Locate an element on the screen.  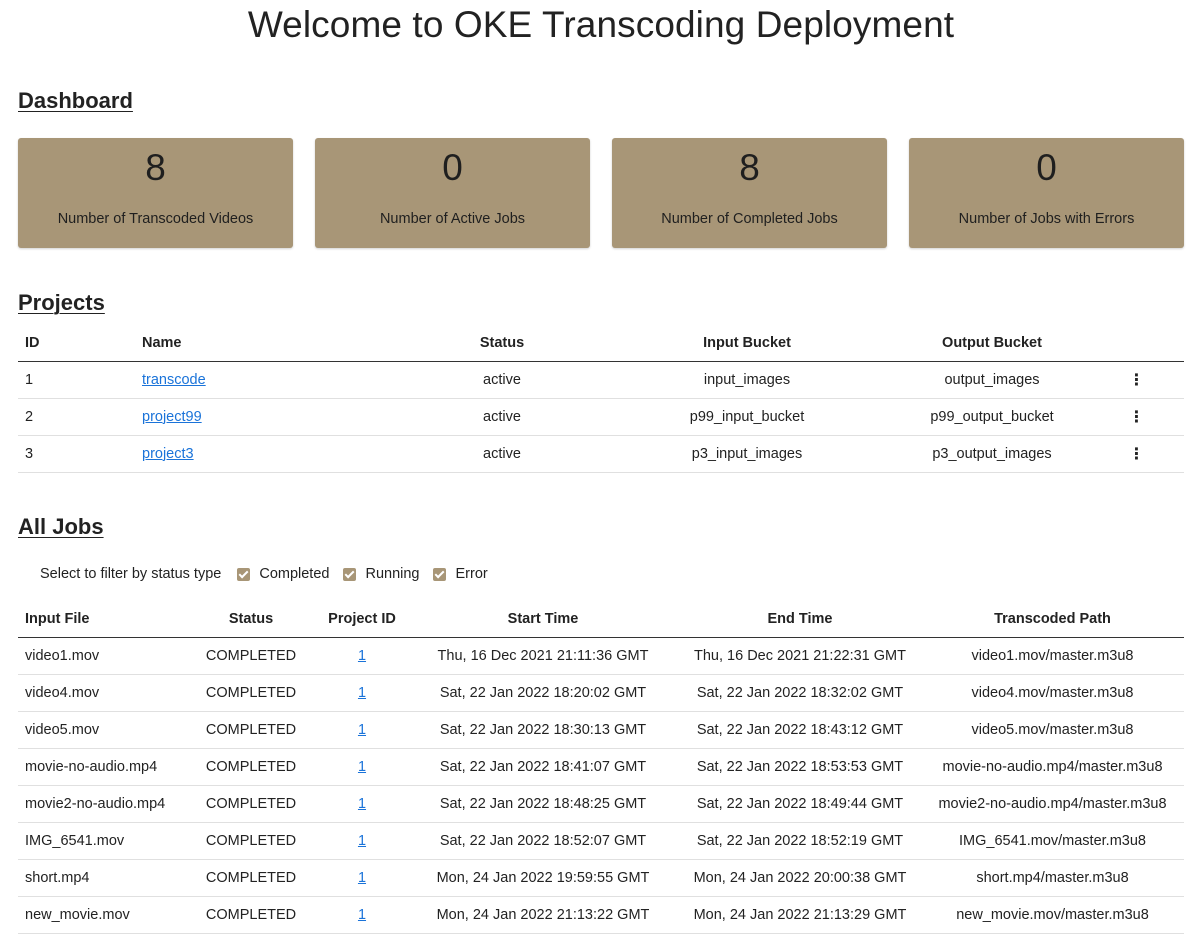
project-id: 1 is located at coordinates (76, 380).